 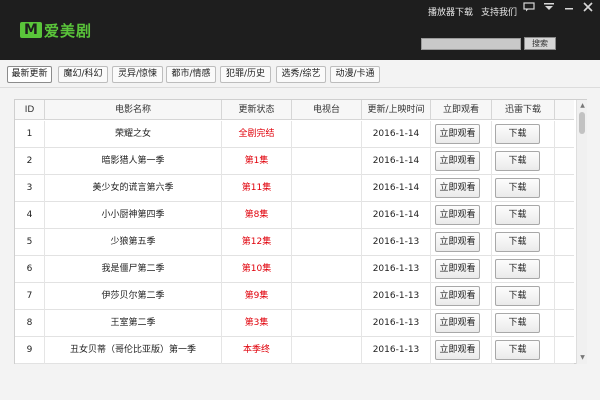 What do you see at coordinates (257, 323) in the screenshot?
I see `cell-status: 第3集` at bounding box center [257, 323].